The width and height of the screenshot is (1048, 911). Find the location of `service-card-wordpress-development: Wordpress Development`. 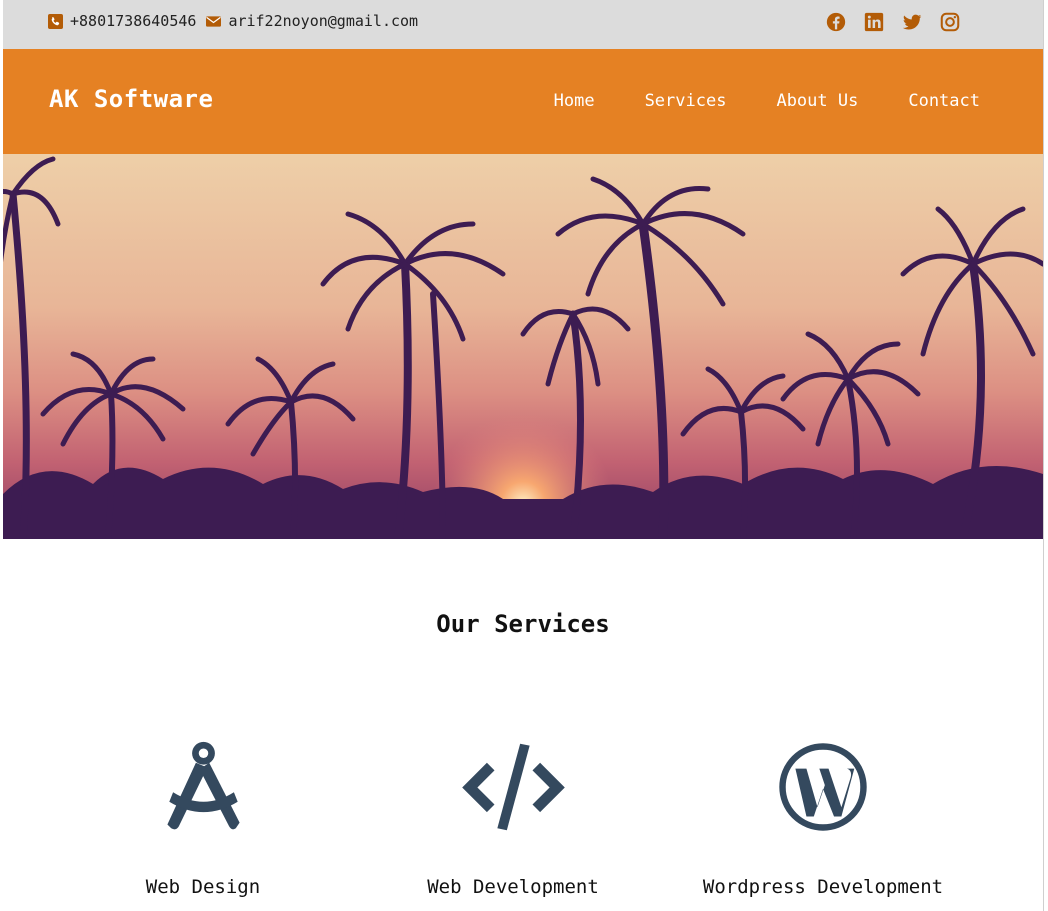

service-card-wordpress-development: Wordpress Development is located at coordinates (823, 818).